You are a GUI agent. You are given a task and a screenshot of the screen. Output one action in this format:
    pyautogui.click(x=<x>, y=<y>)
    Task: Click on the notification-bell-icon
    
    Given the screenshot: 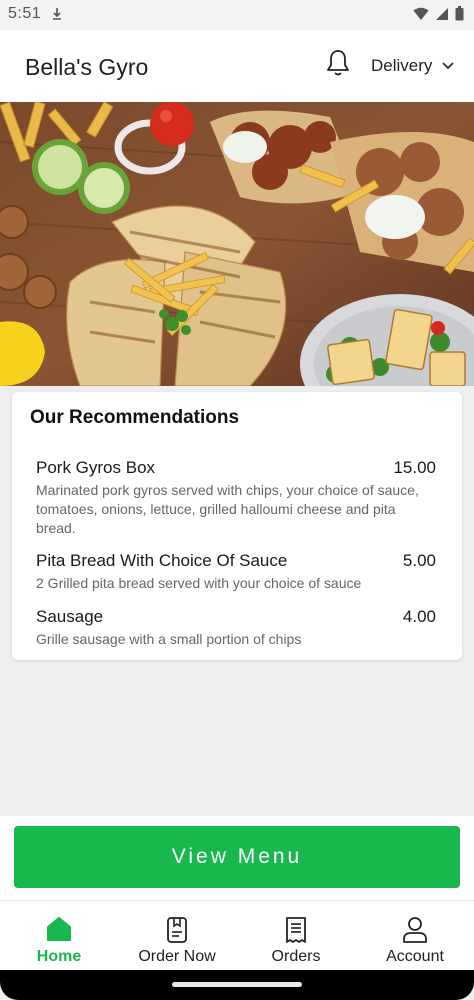 What is the action you would take?
    pyautogui.click(x=338, y=65)
    